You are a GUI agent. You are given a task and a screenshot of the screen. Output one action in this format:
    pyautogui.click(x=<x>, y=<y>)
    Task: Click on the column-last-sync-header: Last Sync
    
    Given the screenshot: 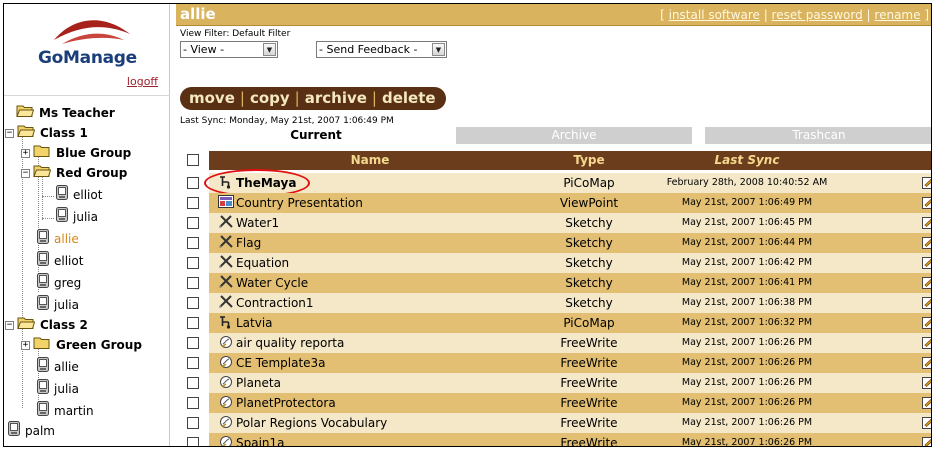 What is the action you would take?
    pyautogui.click(x=747, y=160)
    